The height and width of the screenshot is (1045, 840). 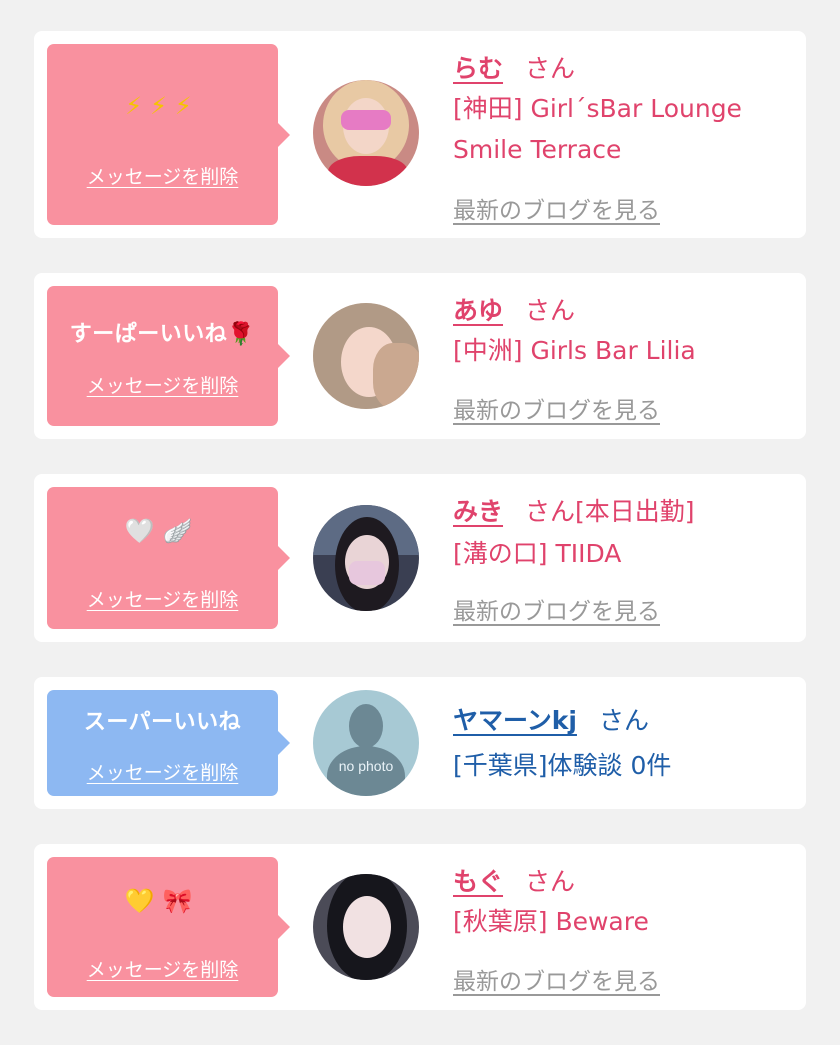 I want to click on user-name-link: ヤマーンkj, so click(x=515, y=720).